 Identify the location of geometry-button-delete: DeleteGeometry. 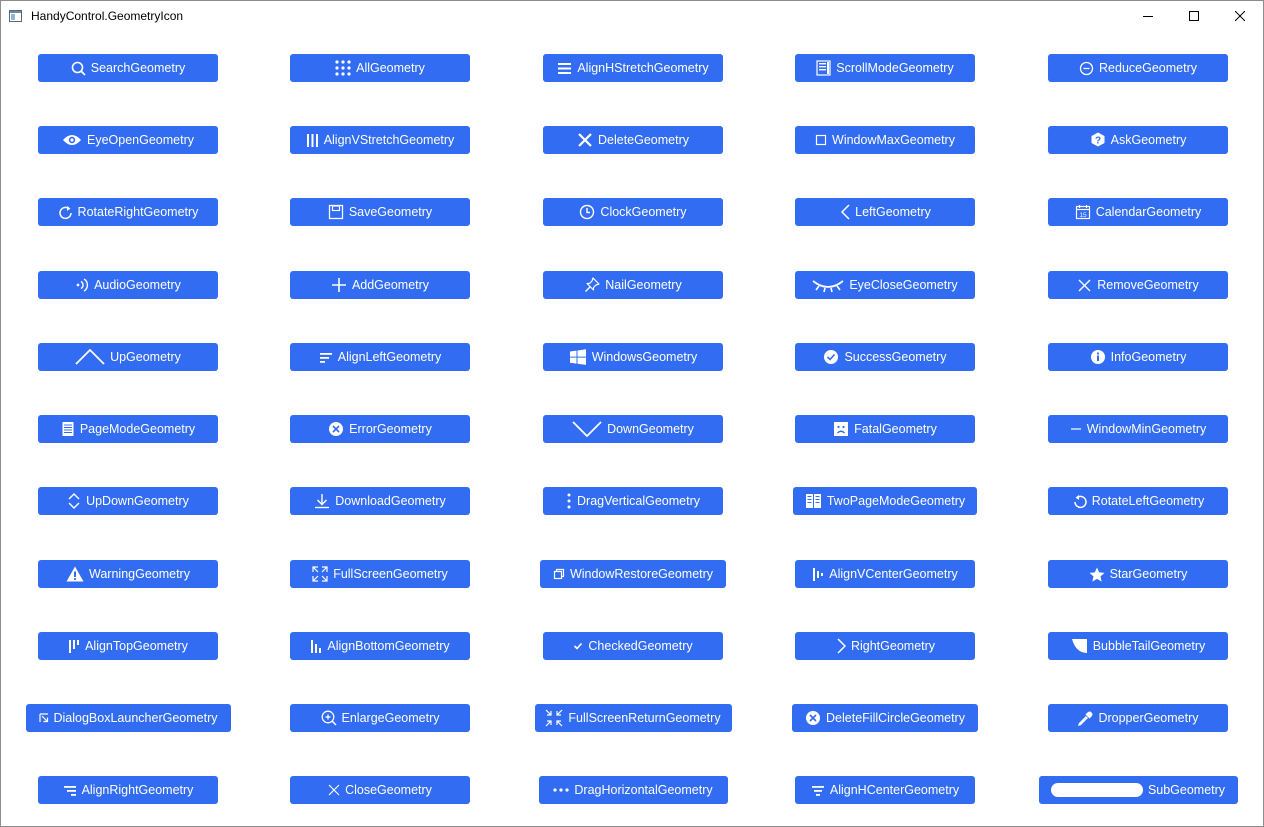
(633, 140).